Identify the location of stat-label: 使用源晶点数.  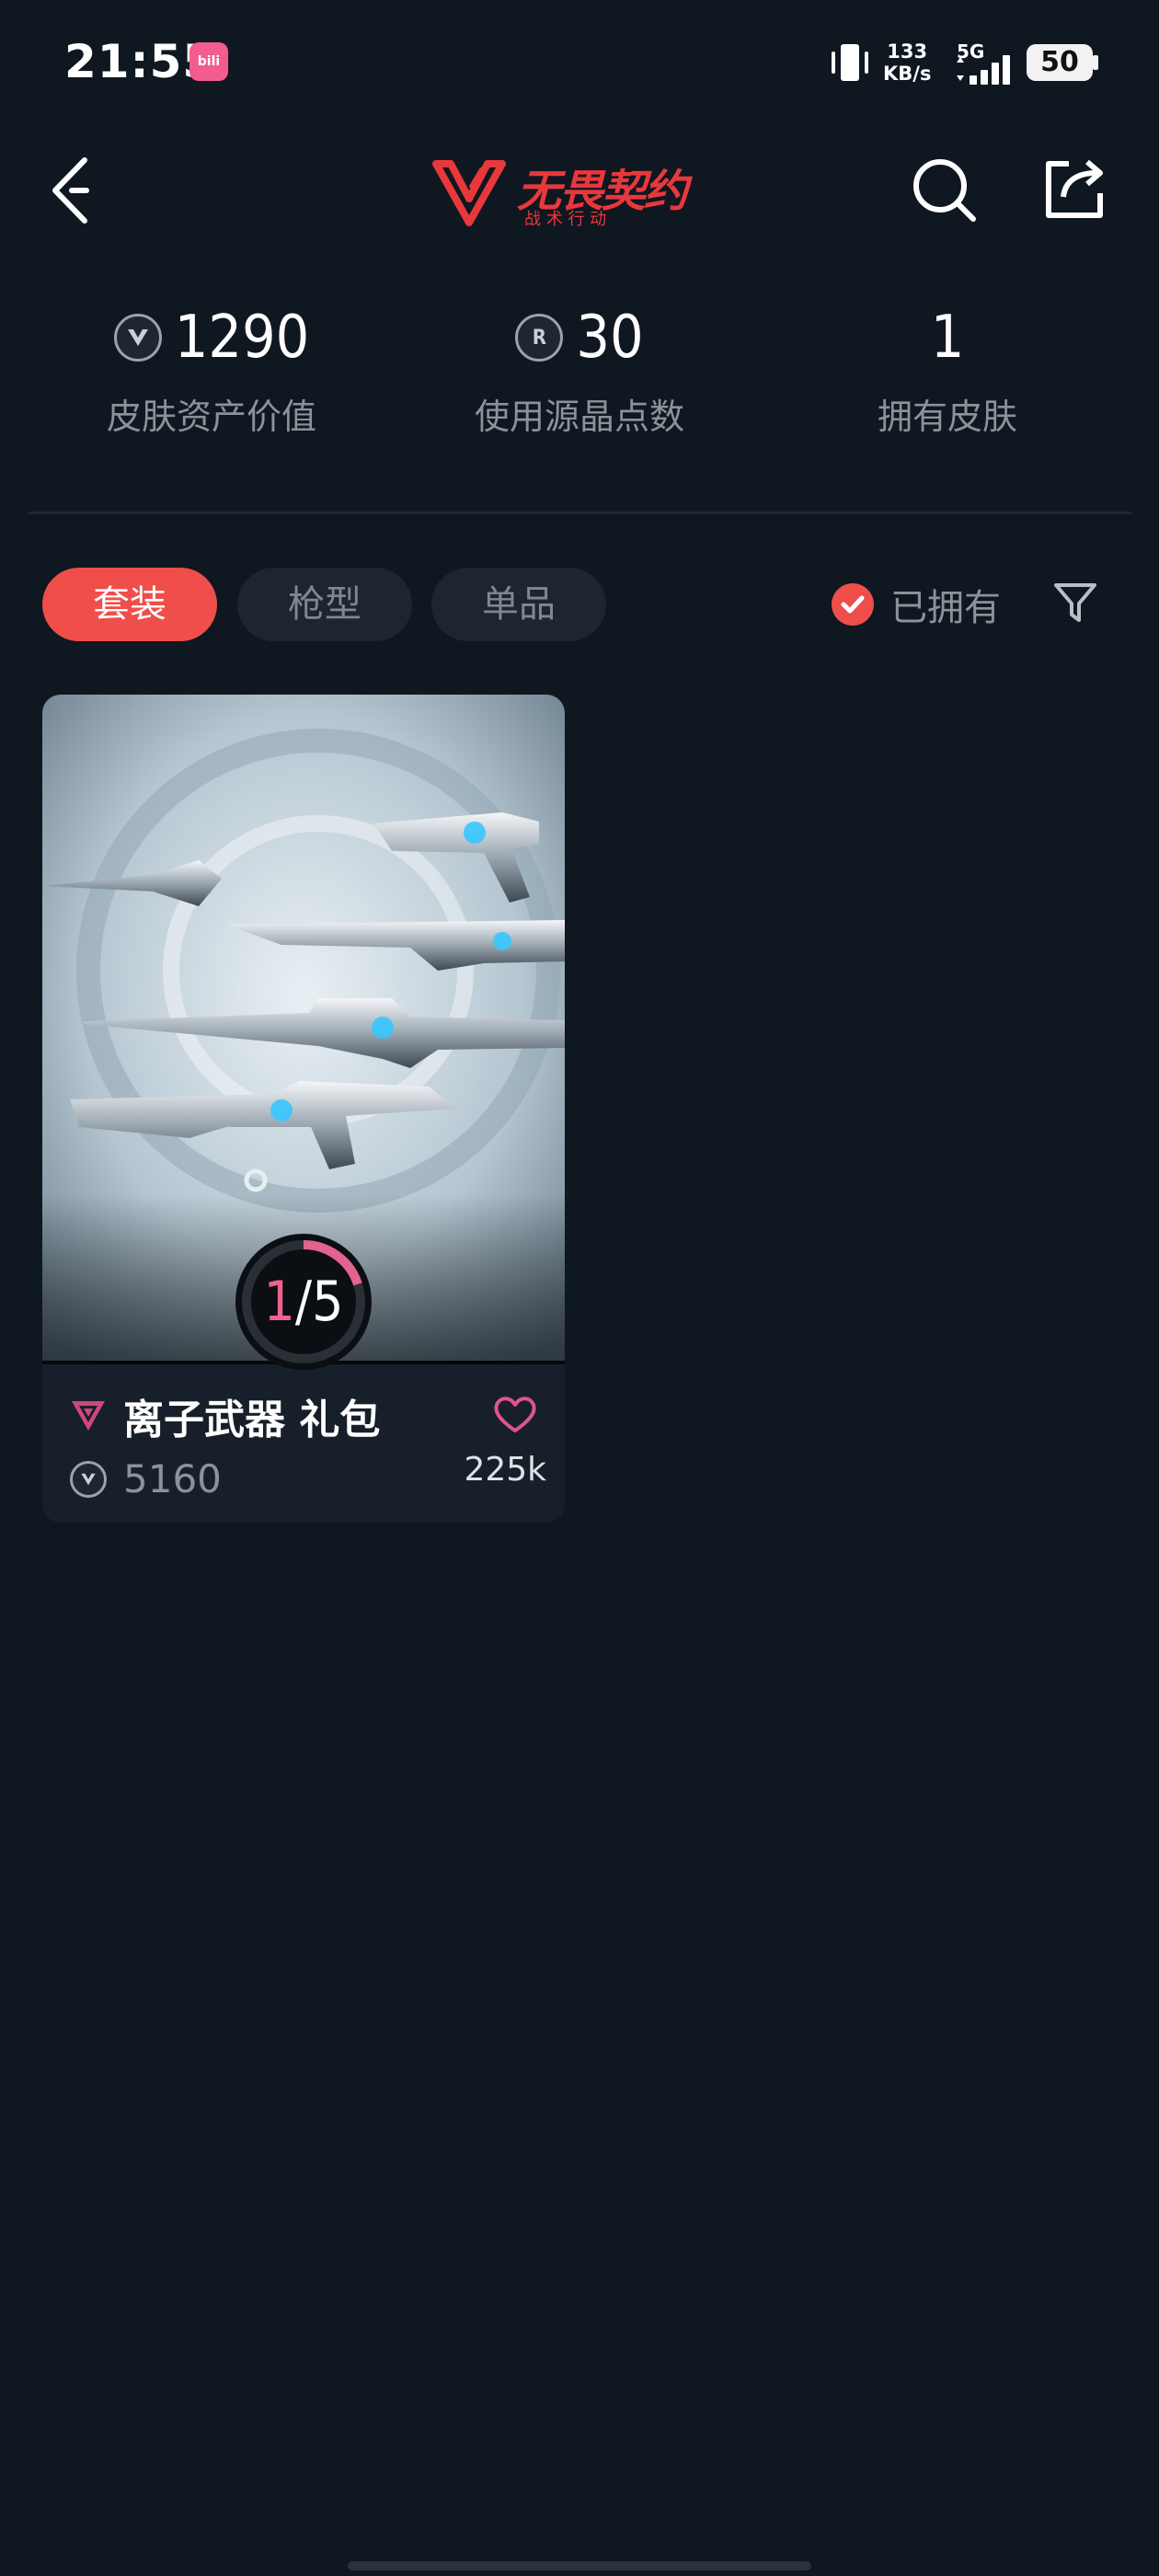
(579, 417).